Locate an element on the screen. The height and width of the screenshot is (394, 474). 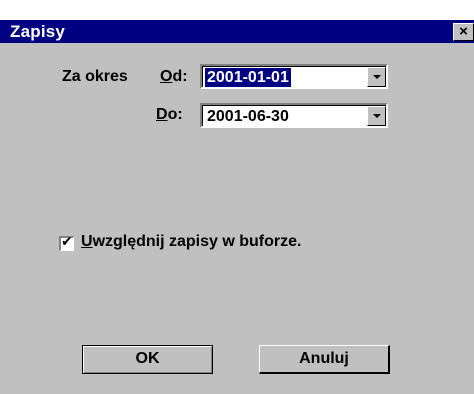
period-label: Za okres is located at coordinates (95, 76).